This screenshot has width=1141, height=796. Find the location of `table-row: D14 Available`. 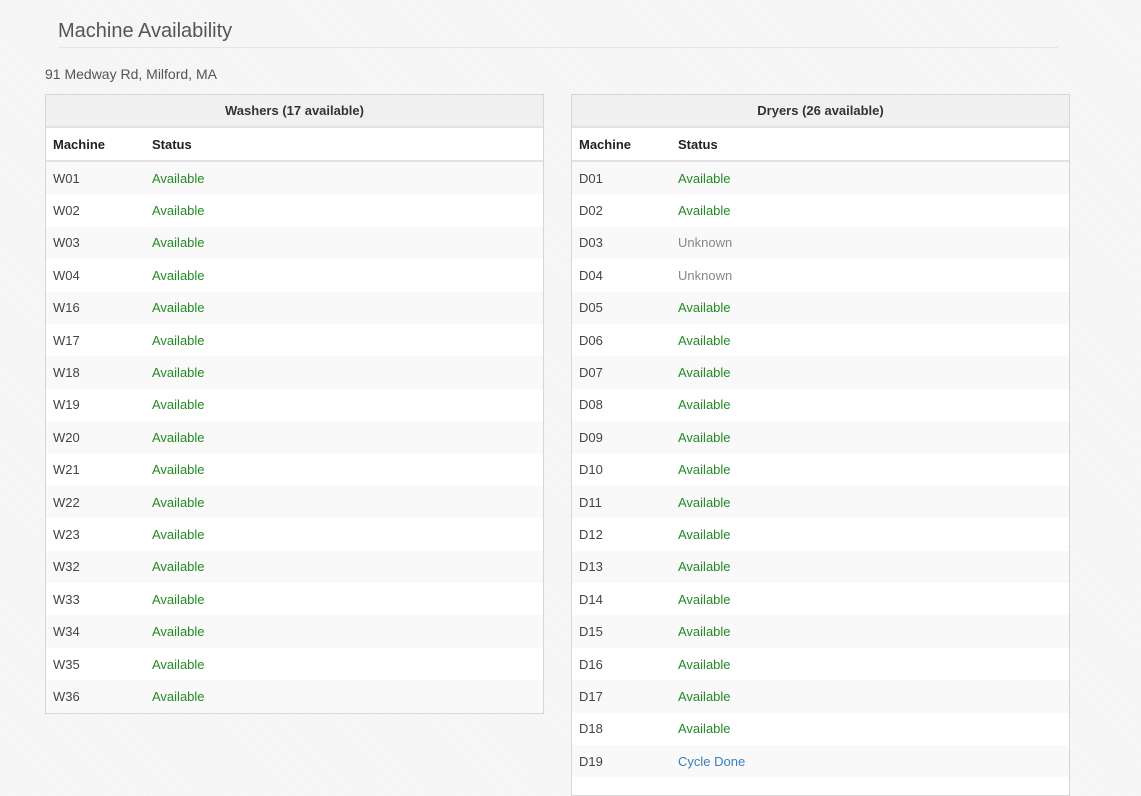

table-row: D14 Available is located at coordinates (820, 599).